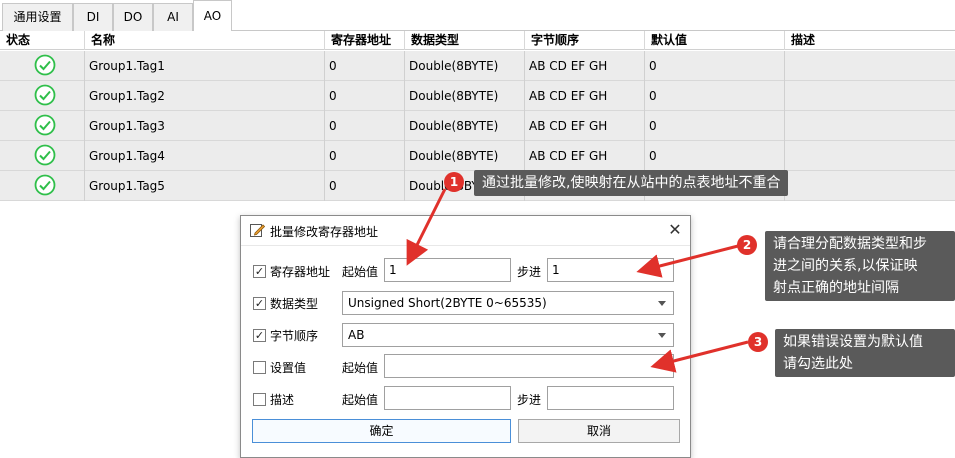 Image resolution: width=955 pixels, height=458 pixels. Describe the element at coordinates (173, 17) in the screenshot. I see `tab-ai: AI` at that location.